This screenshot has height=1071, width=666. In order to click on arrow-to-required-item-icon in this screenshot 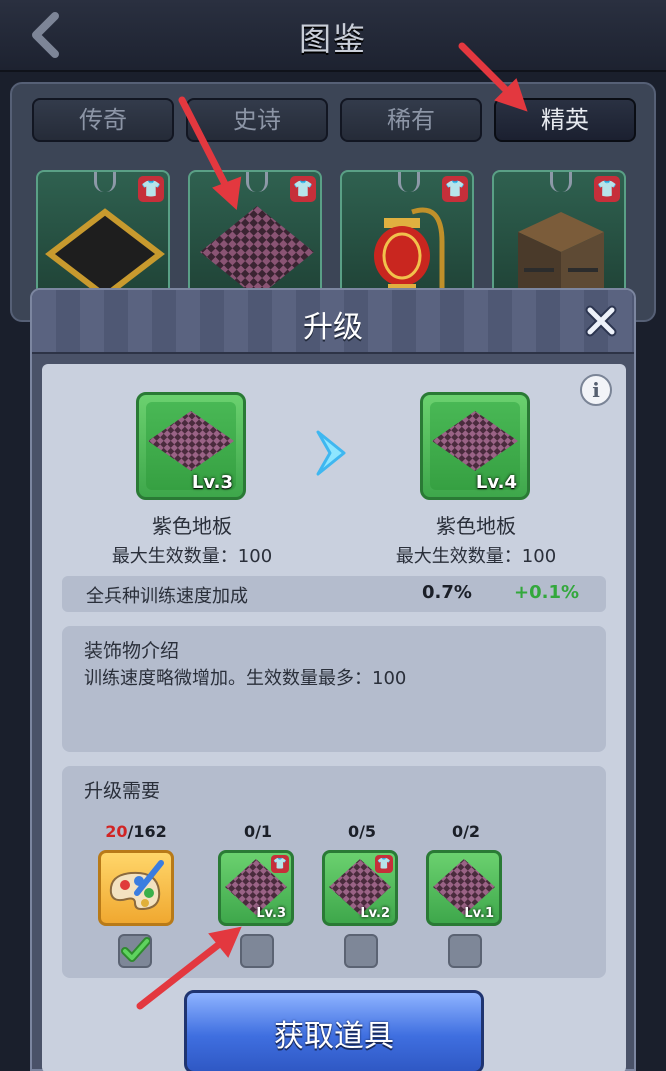, I will do `click(189, 968)`.